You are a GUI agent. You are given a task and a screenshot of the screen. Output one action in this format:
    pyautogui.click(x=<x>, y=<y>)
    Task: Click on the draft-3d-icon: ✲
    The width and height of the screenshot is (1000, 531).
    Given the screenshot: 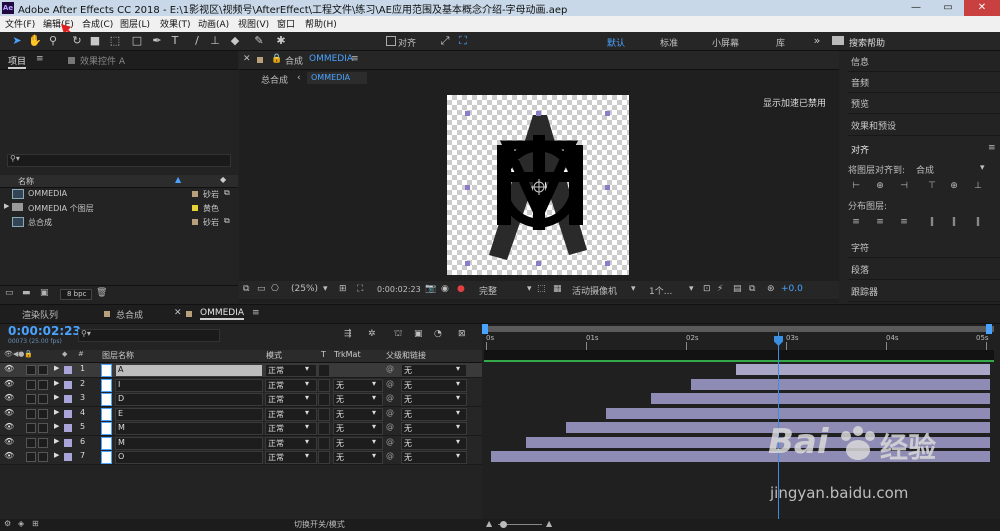 What is the action you would take?
    pyautogui.click(x=372, y=334)
    